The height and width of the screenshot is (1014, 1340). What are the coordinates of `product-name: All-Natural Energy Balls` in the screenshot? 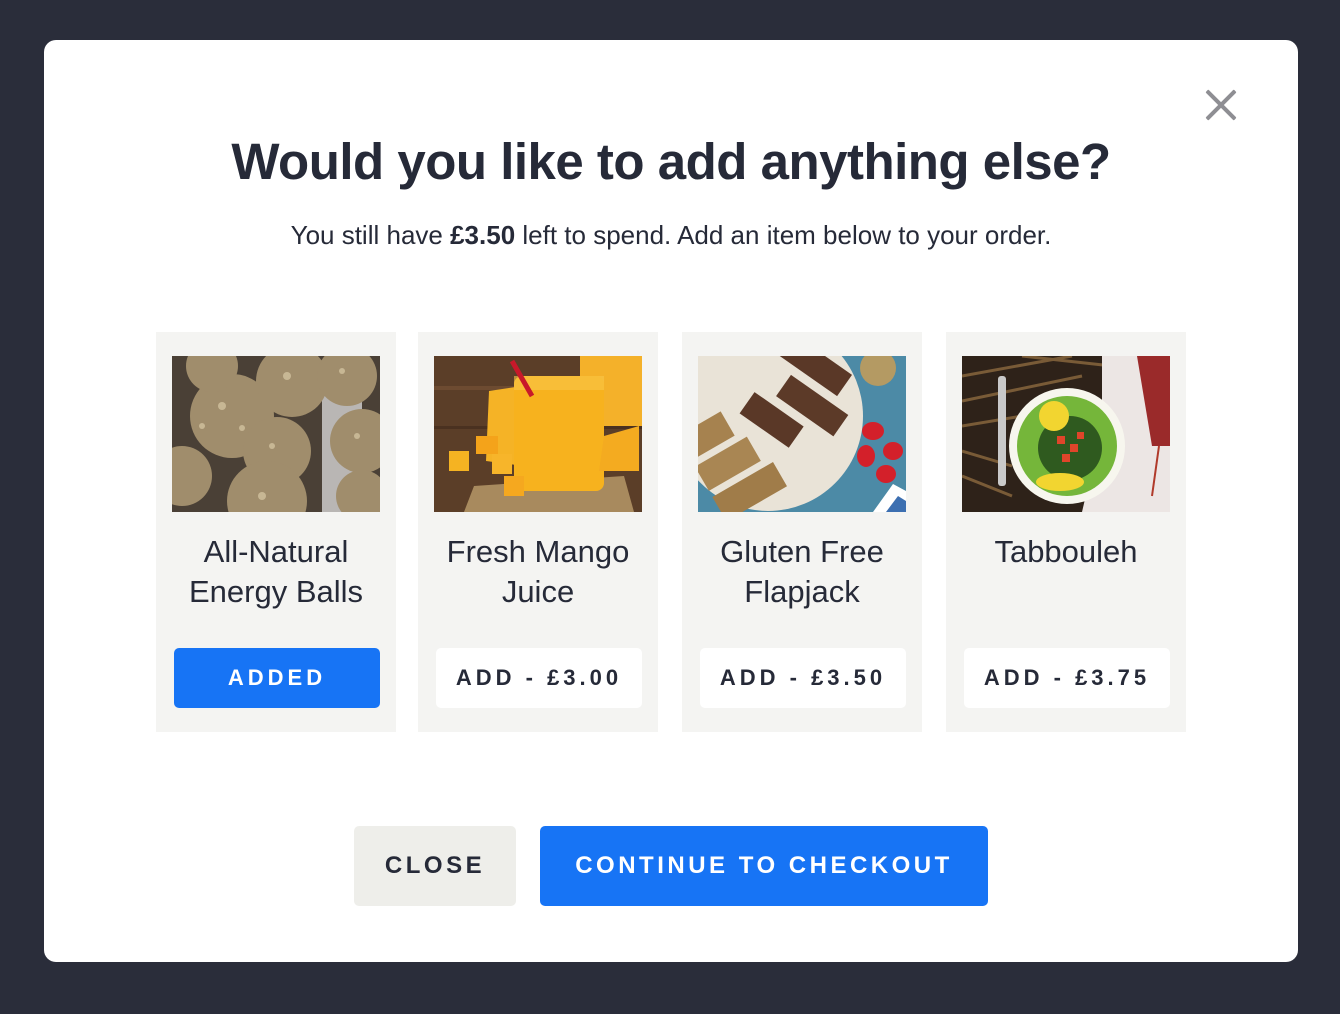 It's located at (276, 571).